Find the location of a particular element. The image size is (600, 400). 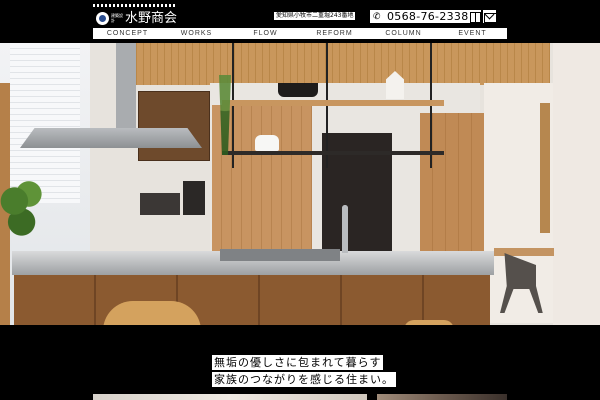

kitchen-island is located at coordinates (252, 300).